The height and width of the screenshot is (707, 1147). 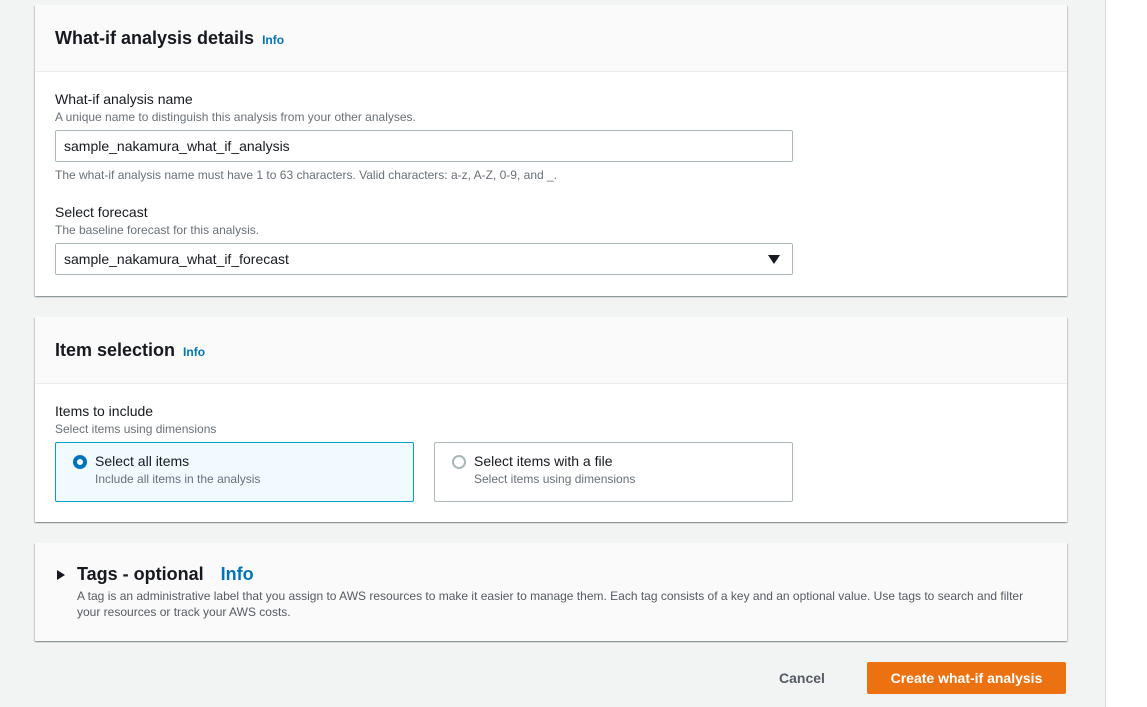 I want to click on select-all-items-desc: Include all items in the analysis, so click(x=178, y=479).